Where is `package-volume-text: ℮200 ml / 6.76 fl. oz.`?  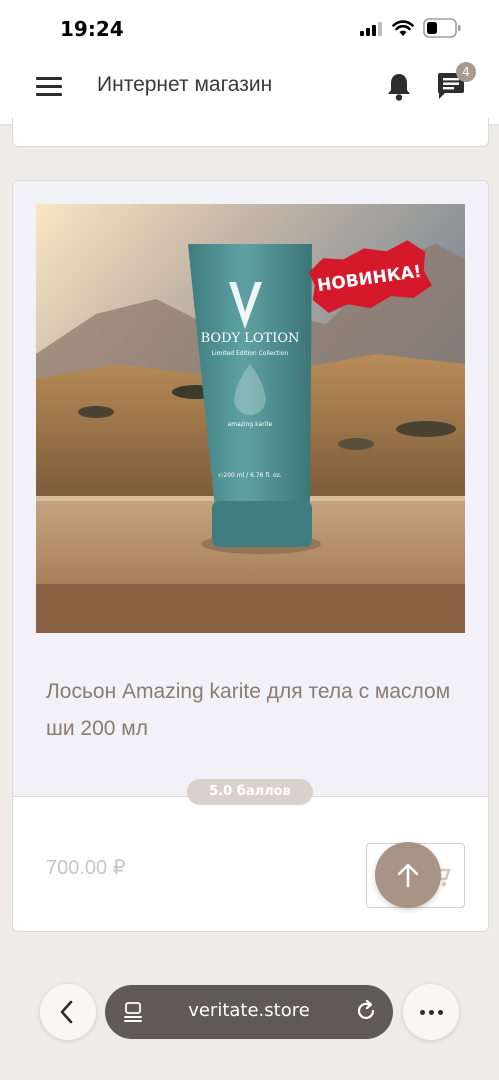 package-volume-text: ℮200 ml / 6.76 fl. oz. is located at coordinates (250, 475).